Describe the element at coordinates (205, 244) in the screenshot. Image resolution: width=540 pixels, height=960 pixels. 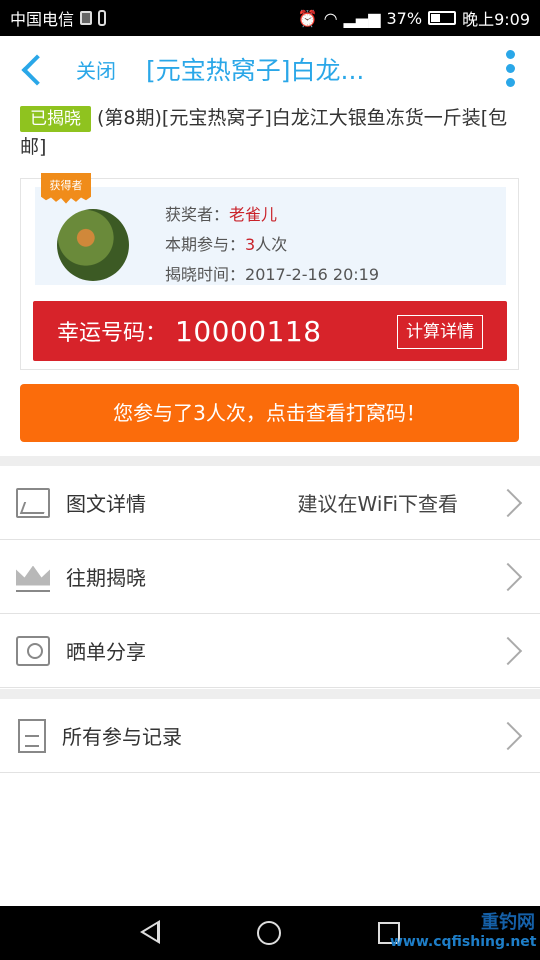
I see `join-count-label: 本期参与：` at that location.